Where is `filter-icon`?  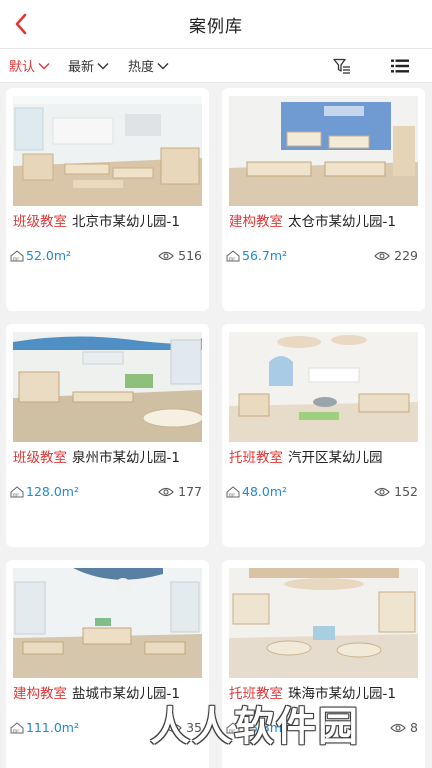
filter-icon is located at coordinates (341, 66).